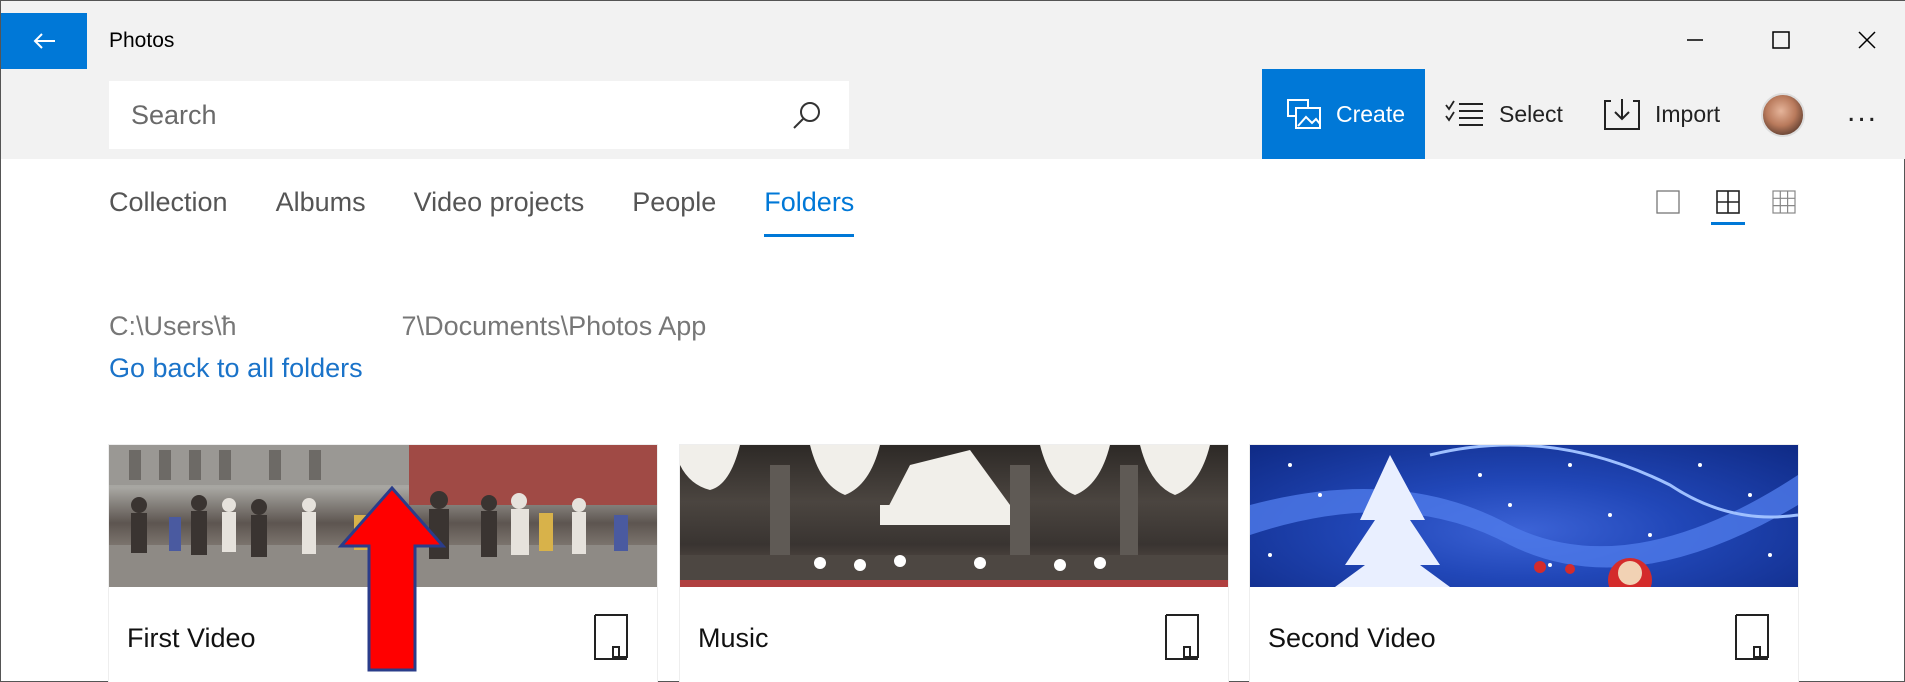 This screenshot has height=682, width=1905. What do you see at coordinates (674, 207) in the screenshot?
I see `tab-people: People` at bounding box center [674, 207].